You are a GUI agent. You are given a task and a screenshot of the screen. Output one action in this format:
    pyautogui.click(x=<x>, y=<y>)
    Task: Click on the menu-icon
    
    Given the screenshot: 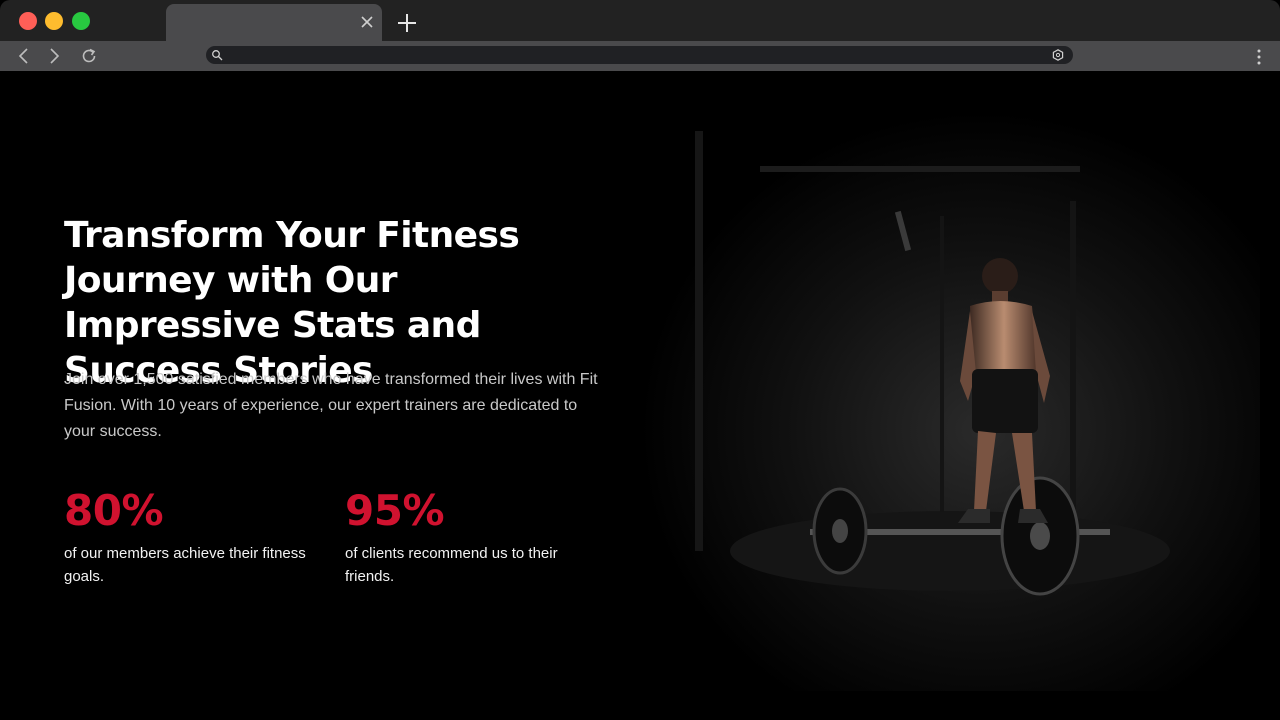 What is the action you would take?
    pyautogui.click(x=1259, y=57)
    